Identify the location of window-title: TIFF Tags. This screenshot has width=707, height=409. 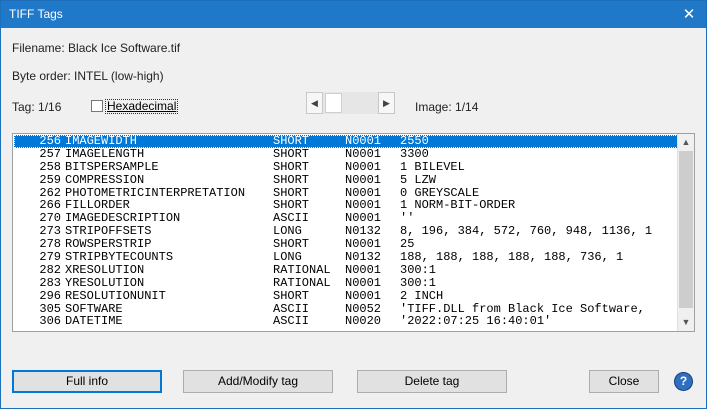
(36, 14).